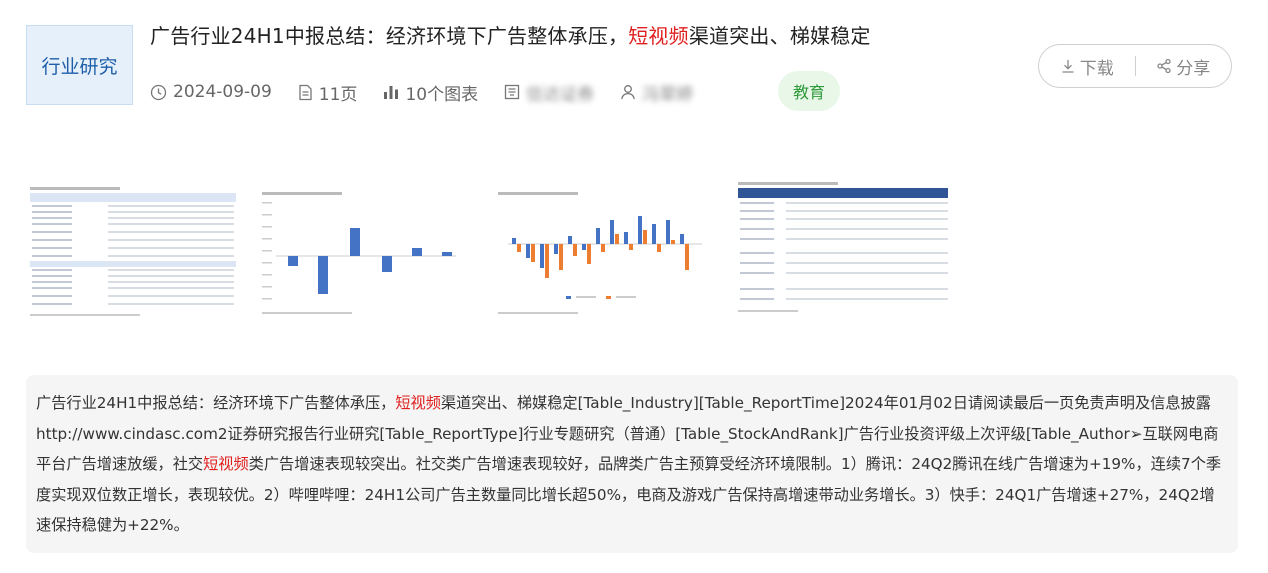  Describe the element at coordinates (442, 94) in the screenshot. I see `meta-charts-text: 10个图表` at that location.